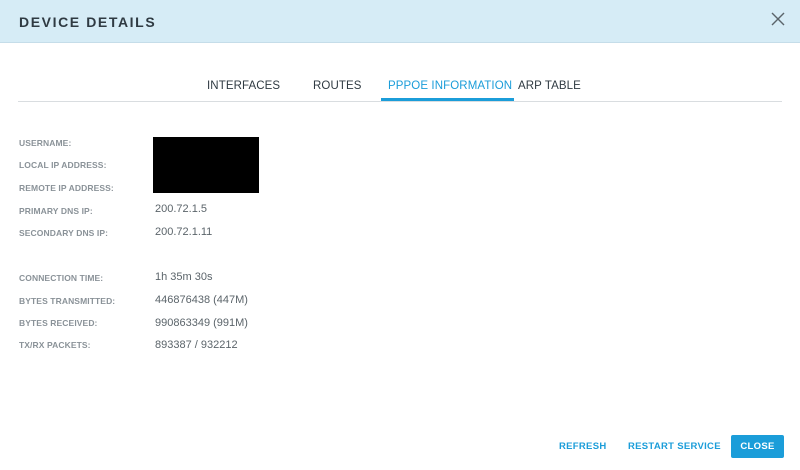  I want to click on bytes-received-label: BYTES RECEIVED:, so click(58, 323).